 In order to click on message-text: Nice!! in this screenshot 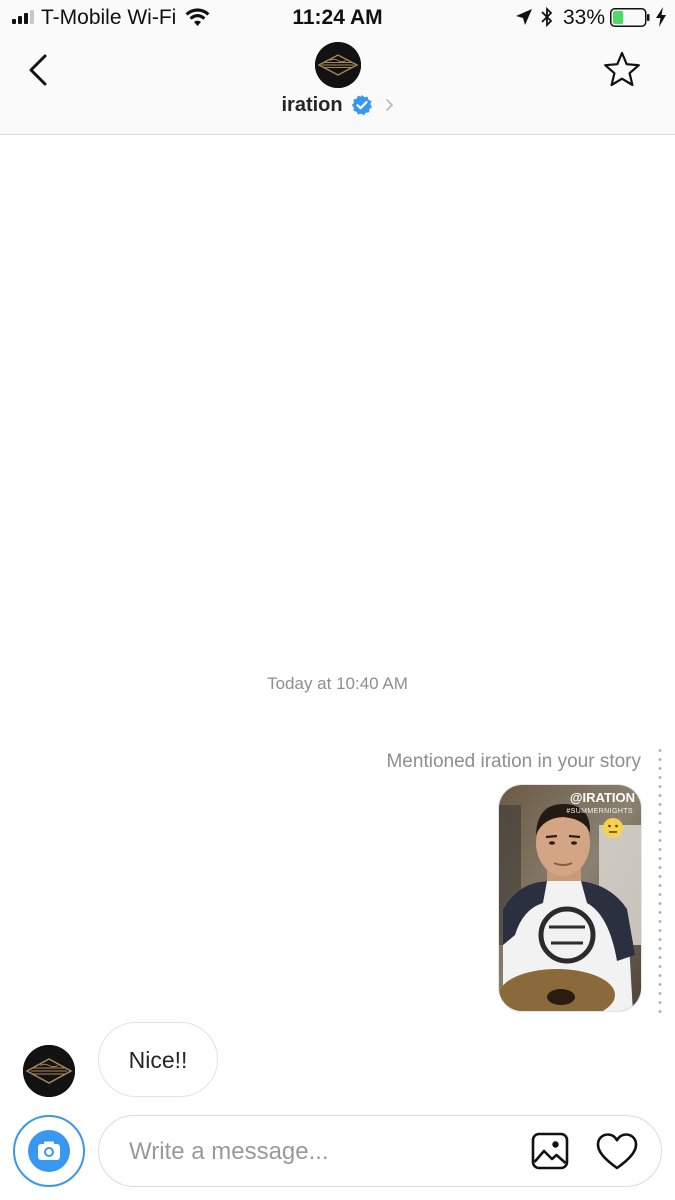, I will do `click(158, 1060)`.